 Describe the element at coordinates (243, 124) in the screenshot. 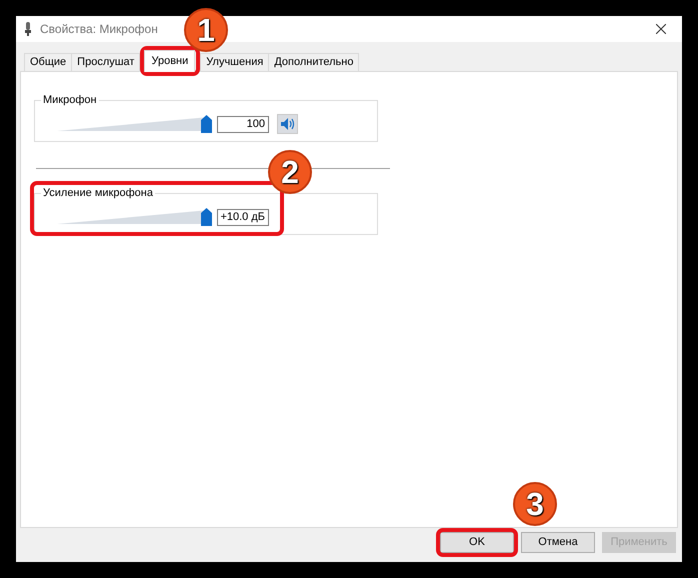

I see `value-field: 100` at that location.